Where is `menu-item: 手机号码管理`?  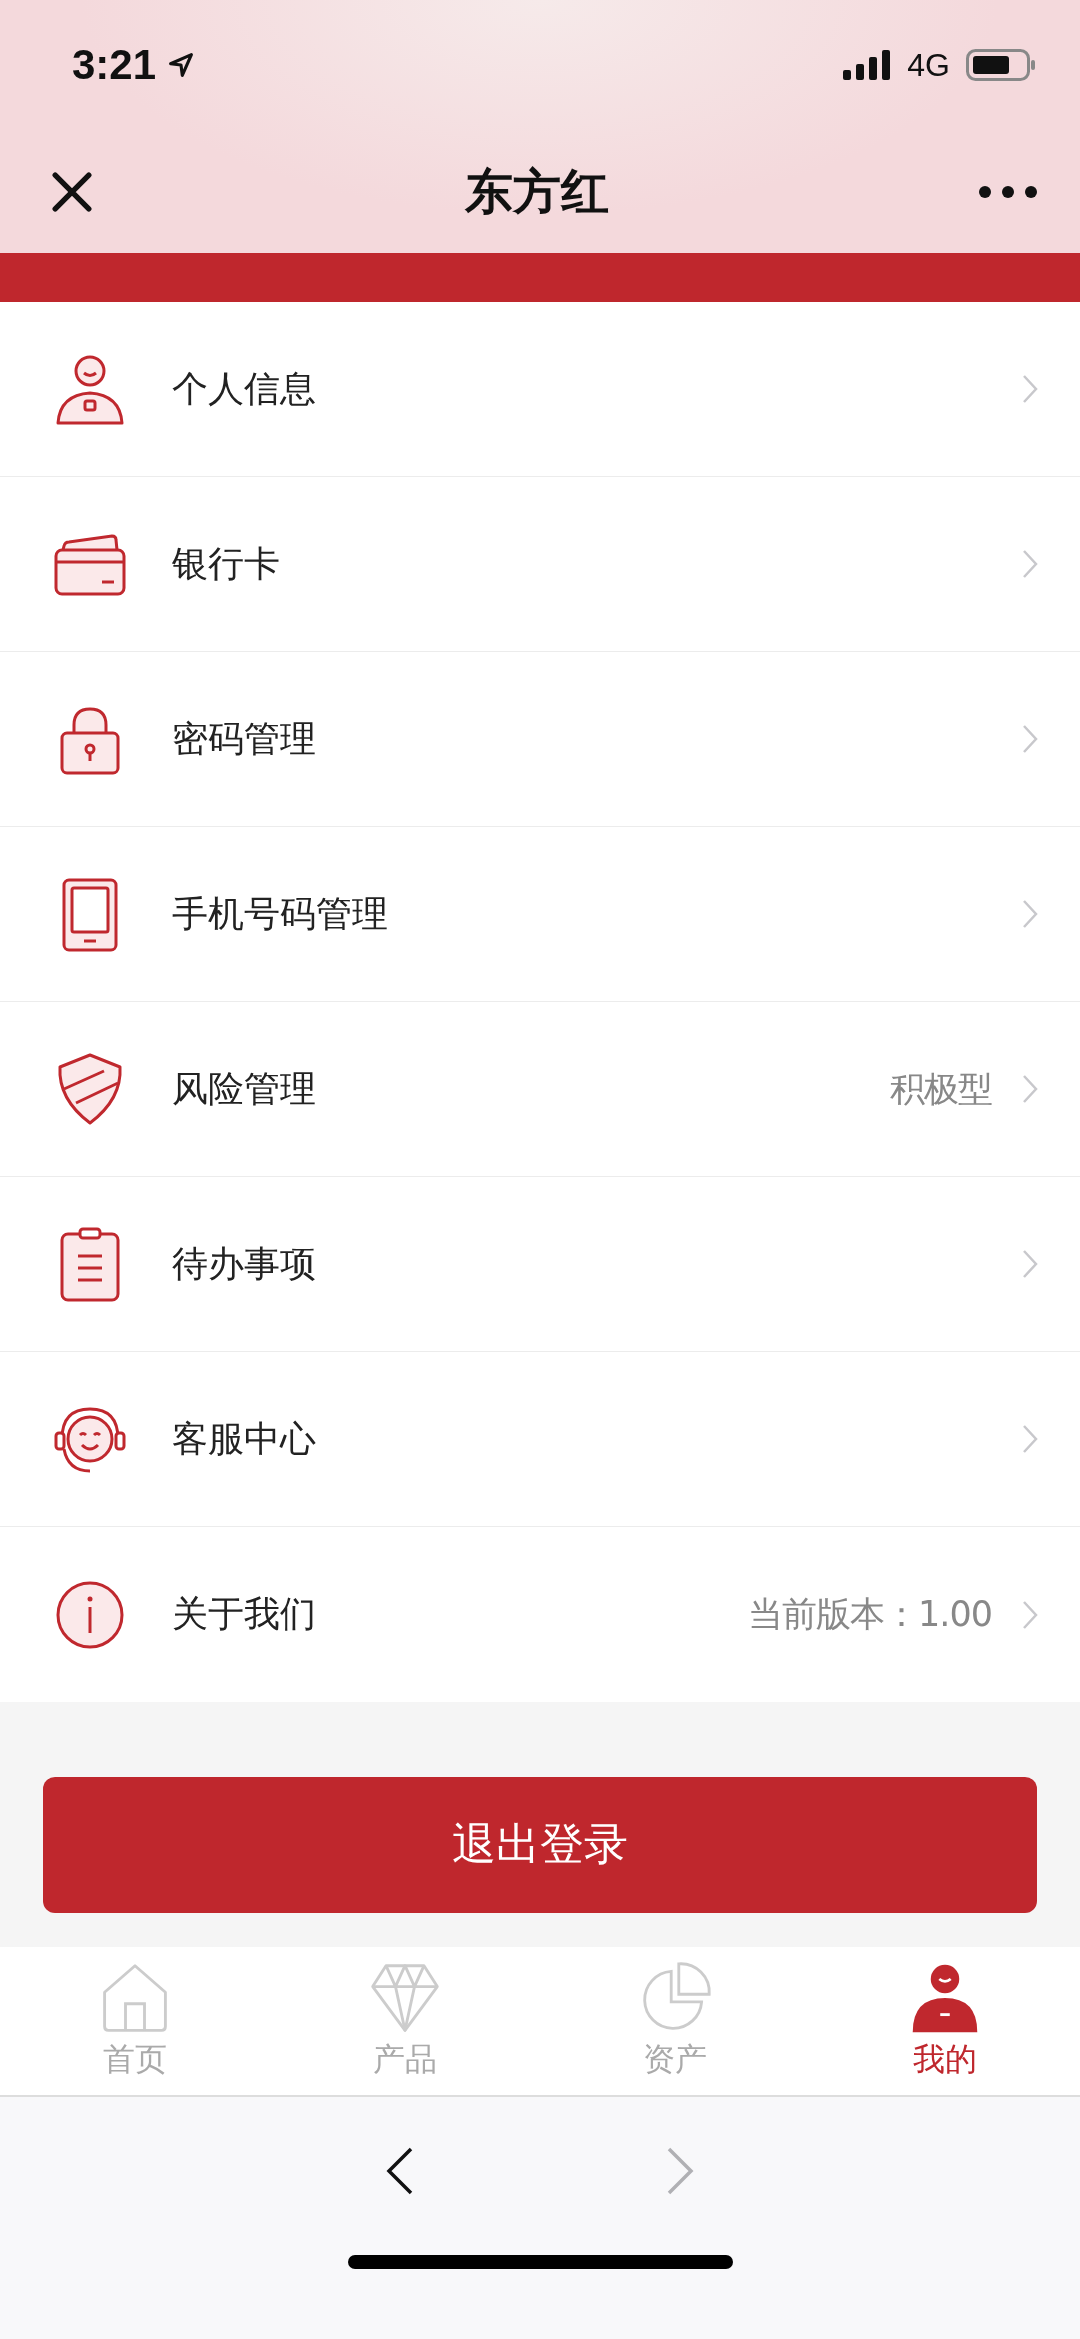 menu-item: 手机号码管理 is located at coordinates (540, 914).